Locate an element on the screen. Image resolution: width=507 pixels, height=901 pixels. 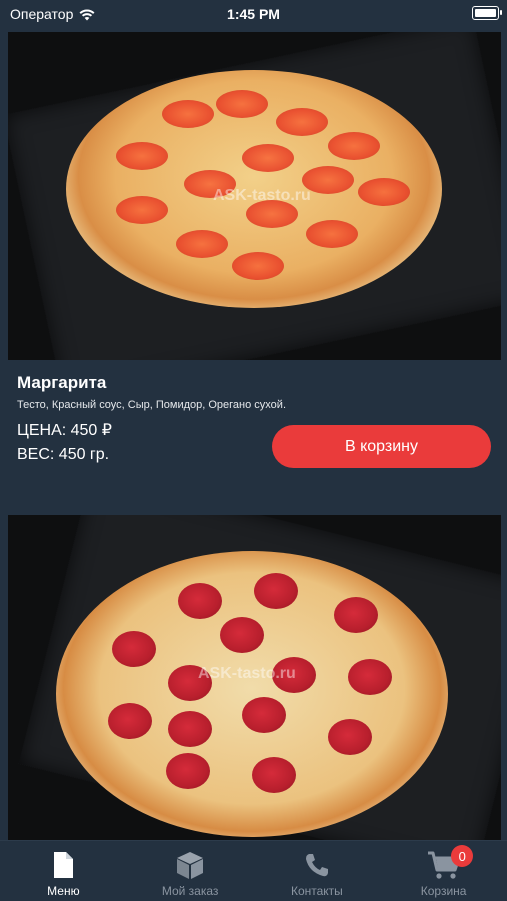
product-weight: ВЕС: 450 гр. is located at coordinates (63, 454).